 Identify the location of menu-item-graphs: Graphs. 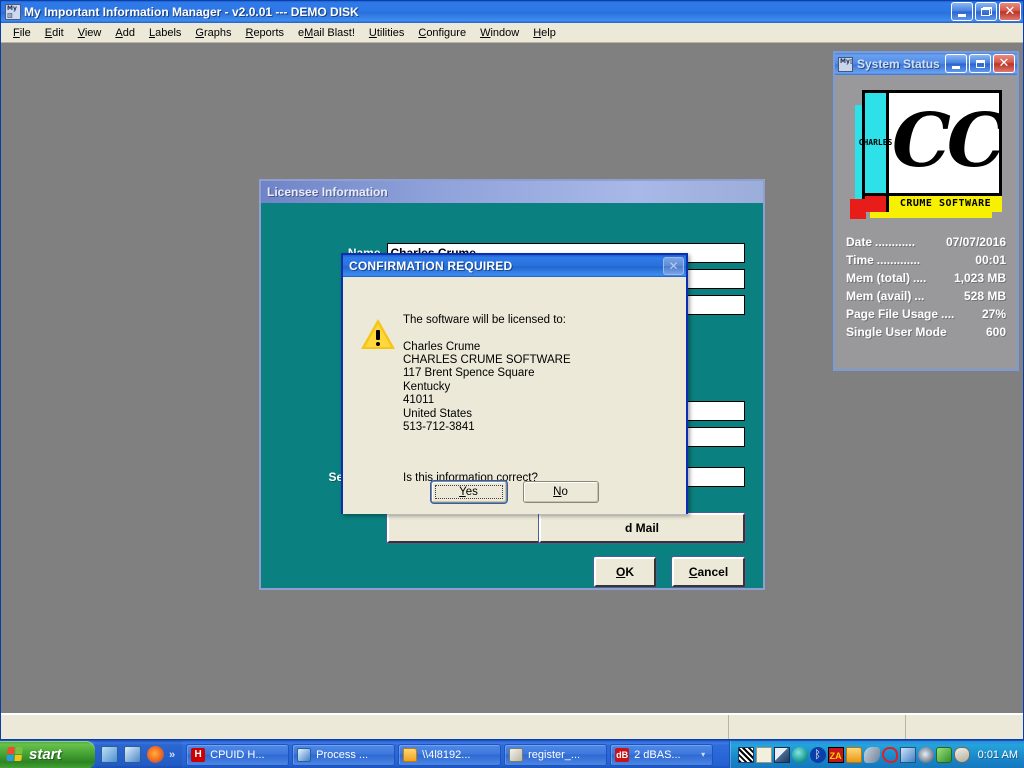
(213, 33).